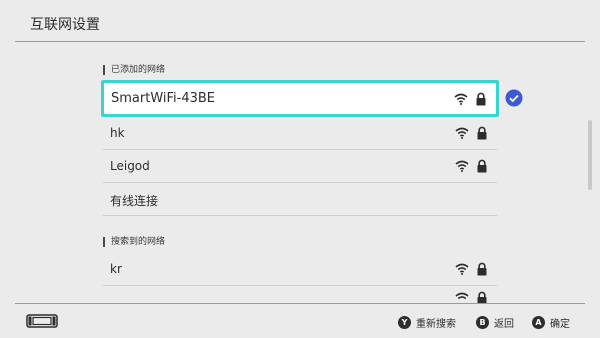  Describe the element at coordinates (300, 98) in the screenshot. I see `network-row-smartwifi: SmartWiFi-43BE` at that location.